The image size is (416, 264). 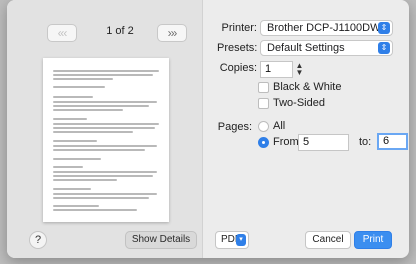 I want to click on copies-field: 1, so click(x=276, y=69).